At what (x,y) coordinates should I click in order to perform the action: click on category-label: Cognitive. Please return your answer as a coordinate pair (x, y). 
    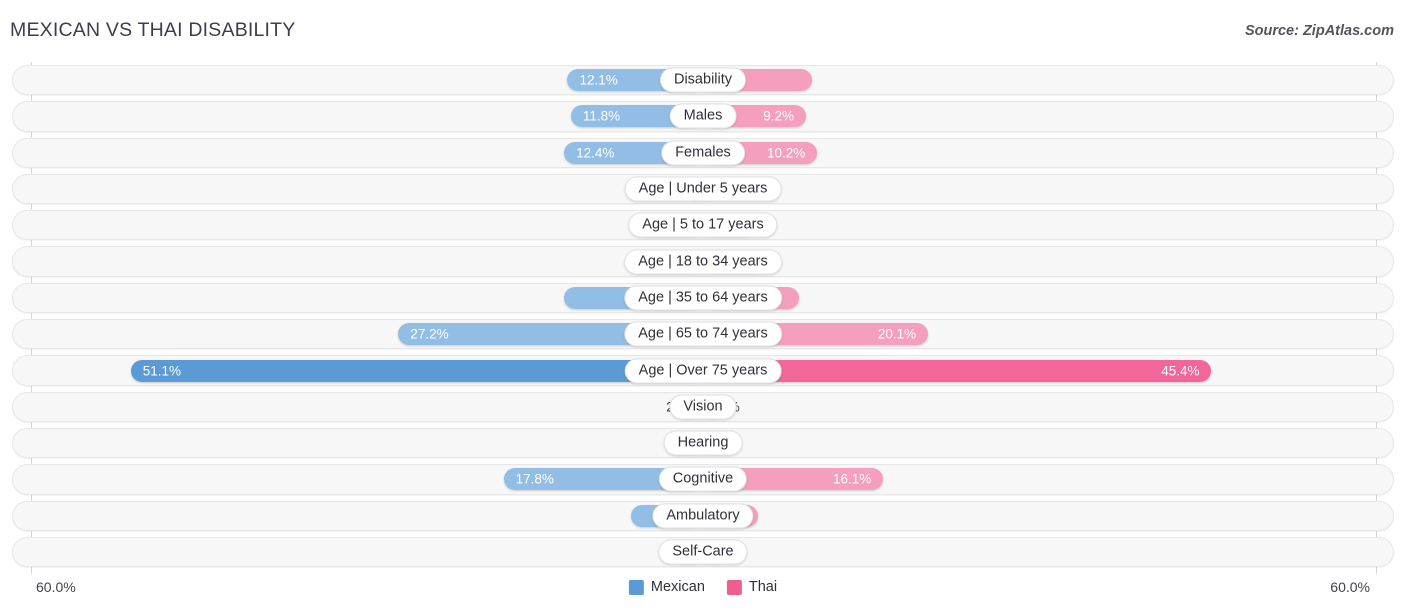
    Looking at the image, I should click on (703, 479).